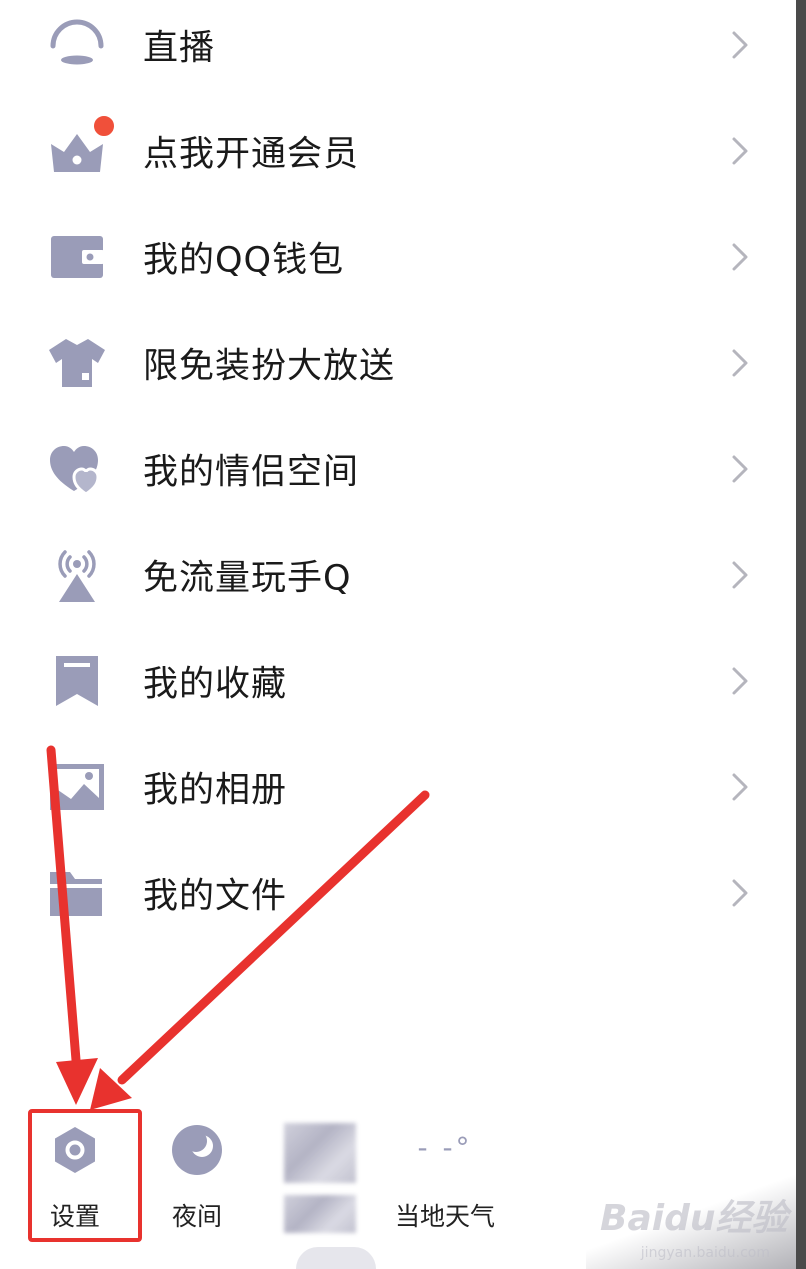 Image resolution: width=806 pixels, height=1269 pixels. I want to click on wallet-icon, so click(77, 257).